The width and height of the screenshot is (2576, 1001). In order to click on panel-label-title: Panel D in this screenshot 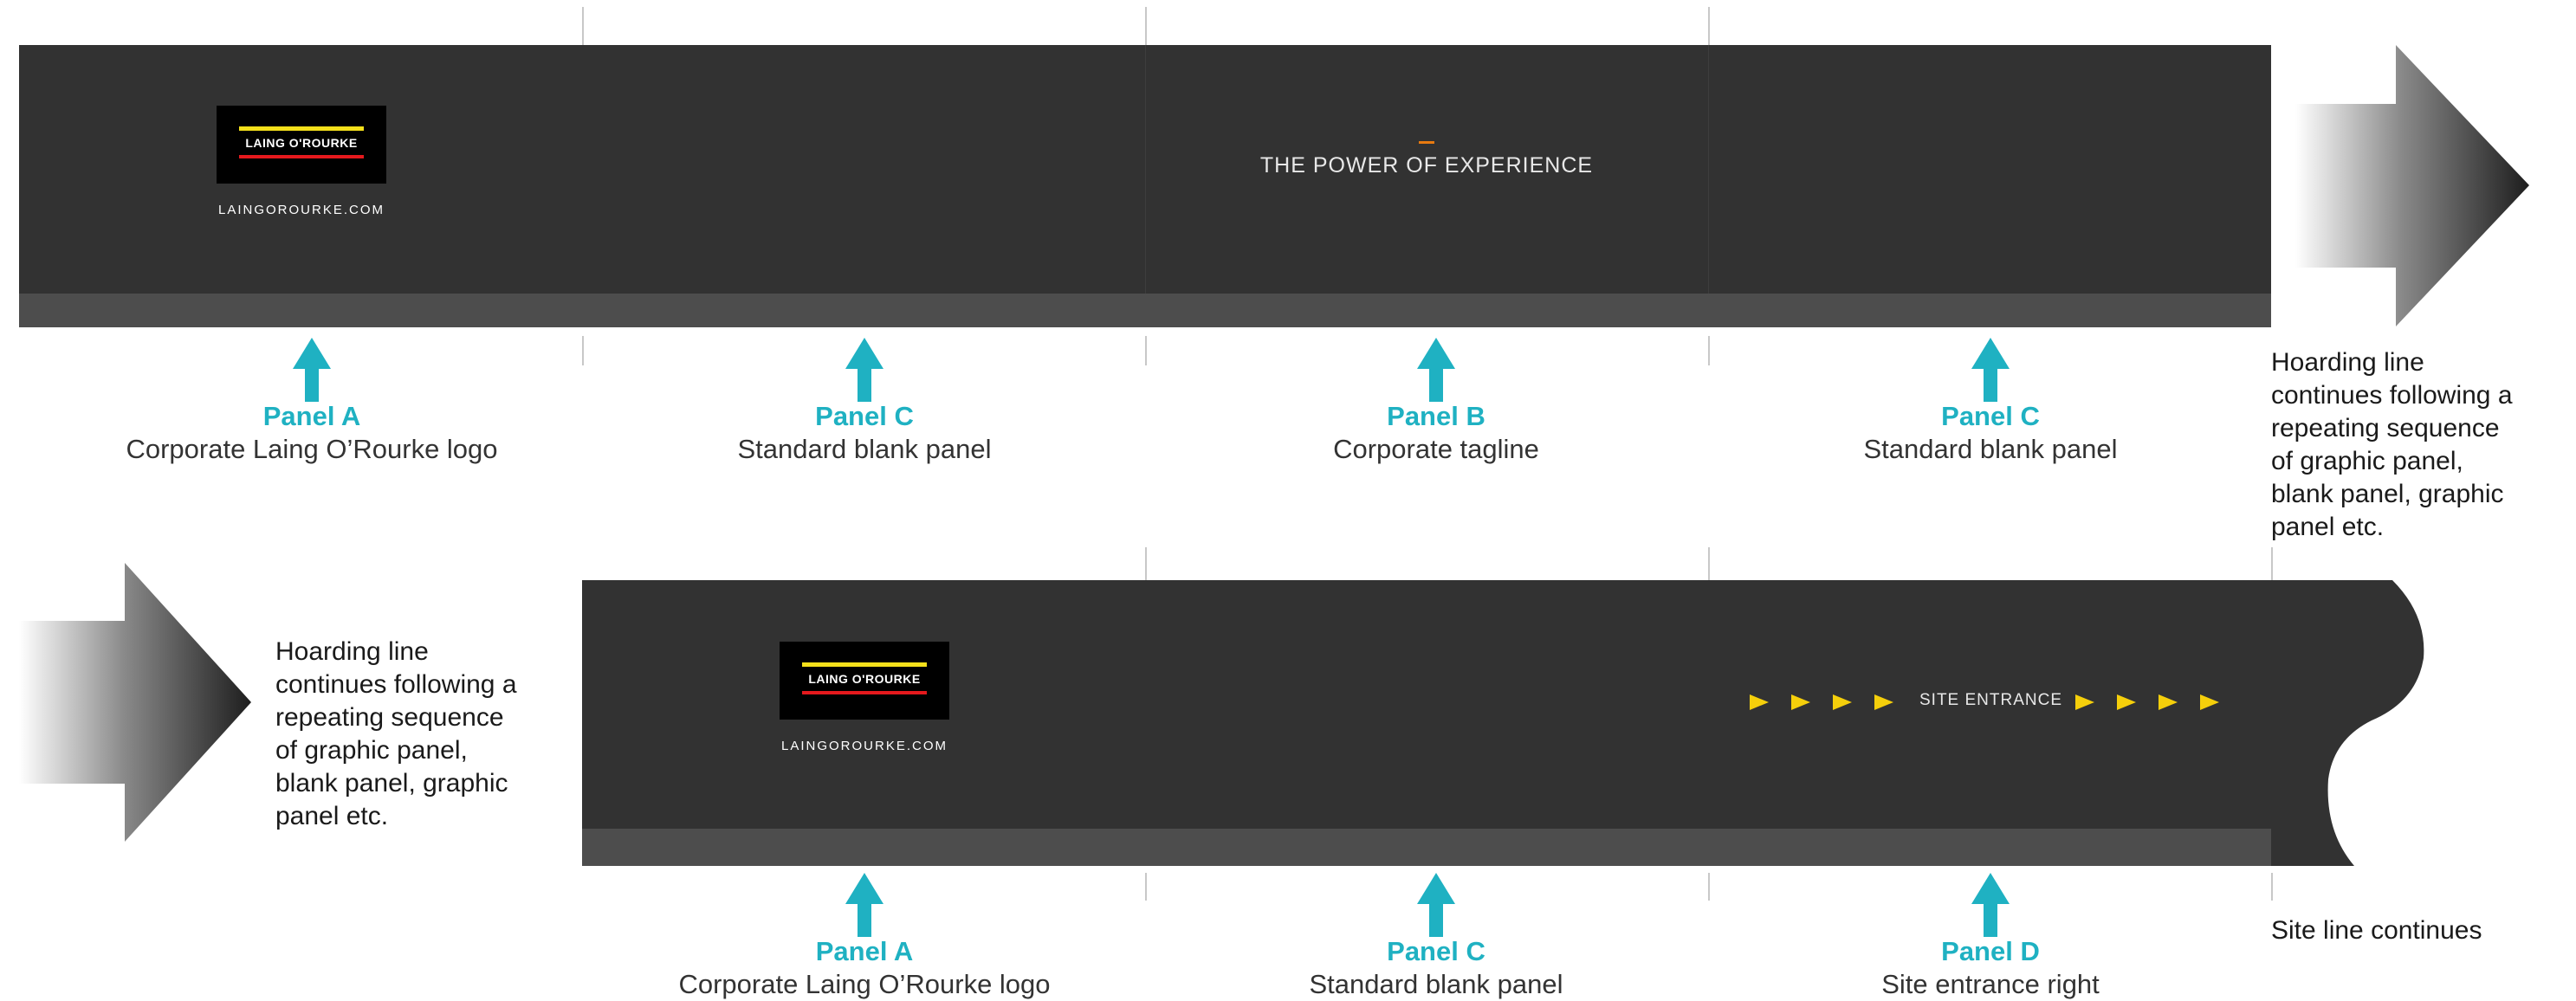, I will do `click(1990, 951)`.